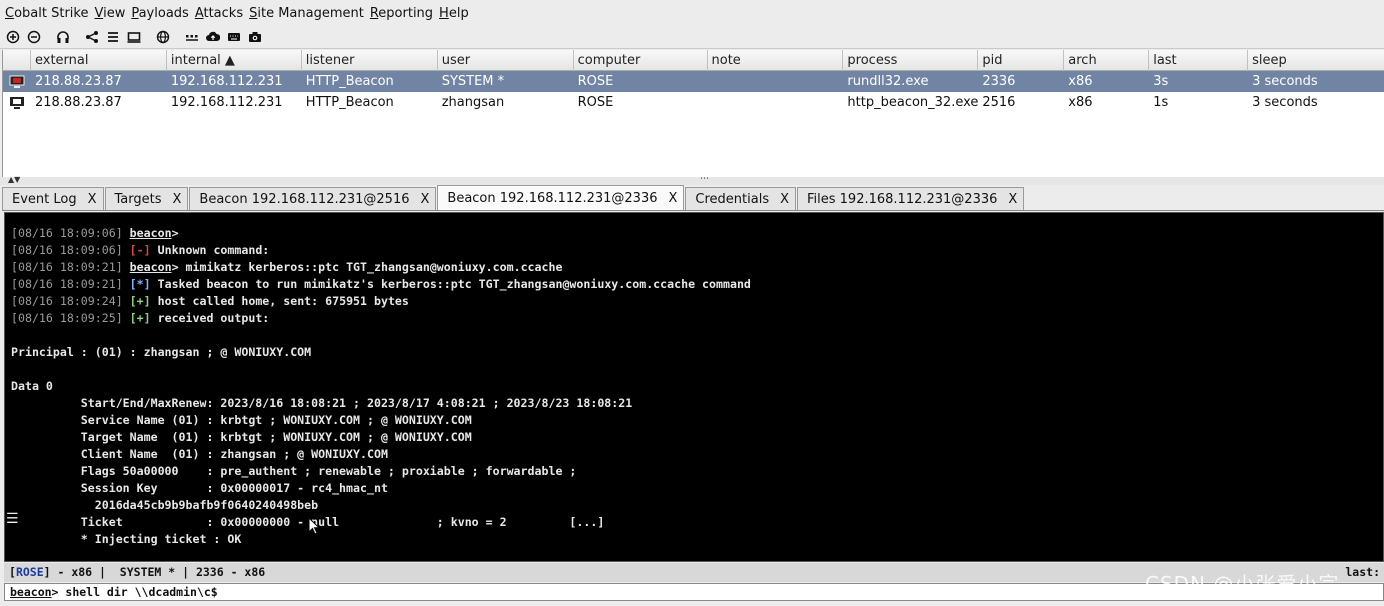 The image size is (1384, 606). Describe the element at coordinates (140, 318) in the screenshot. I see `console-line: [08/16 18:09:25] [+] received output:` at that location.